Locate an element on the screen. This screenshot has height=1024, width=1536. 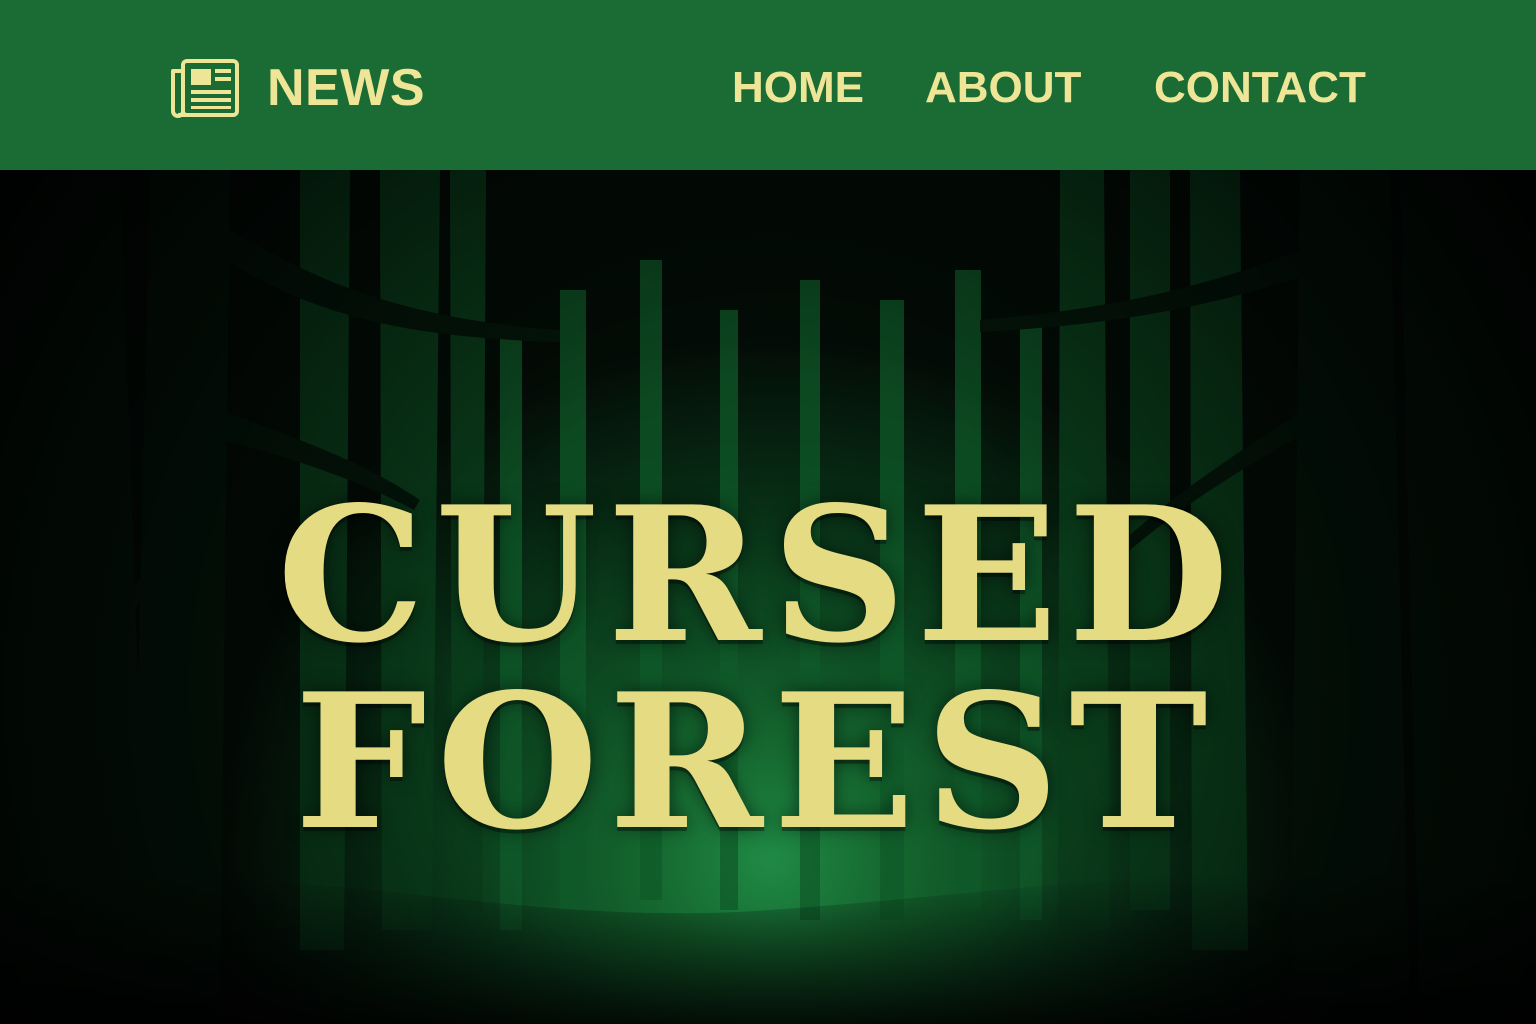
newspaper-icon is located at coordinates (205, 88).